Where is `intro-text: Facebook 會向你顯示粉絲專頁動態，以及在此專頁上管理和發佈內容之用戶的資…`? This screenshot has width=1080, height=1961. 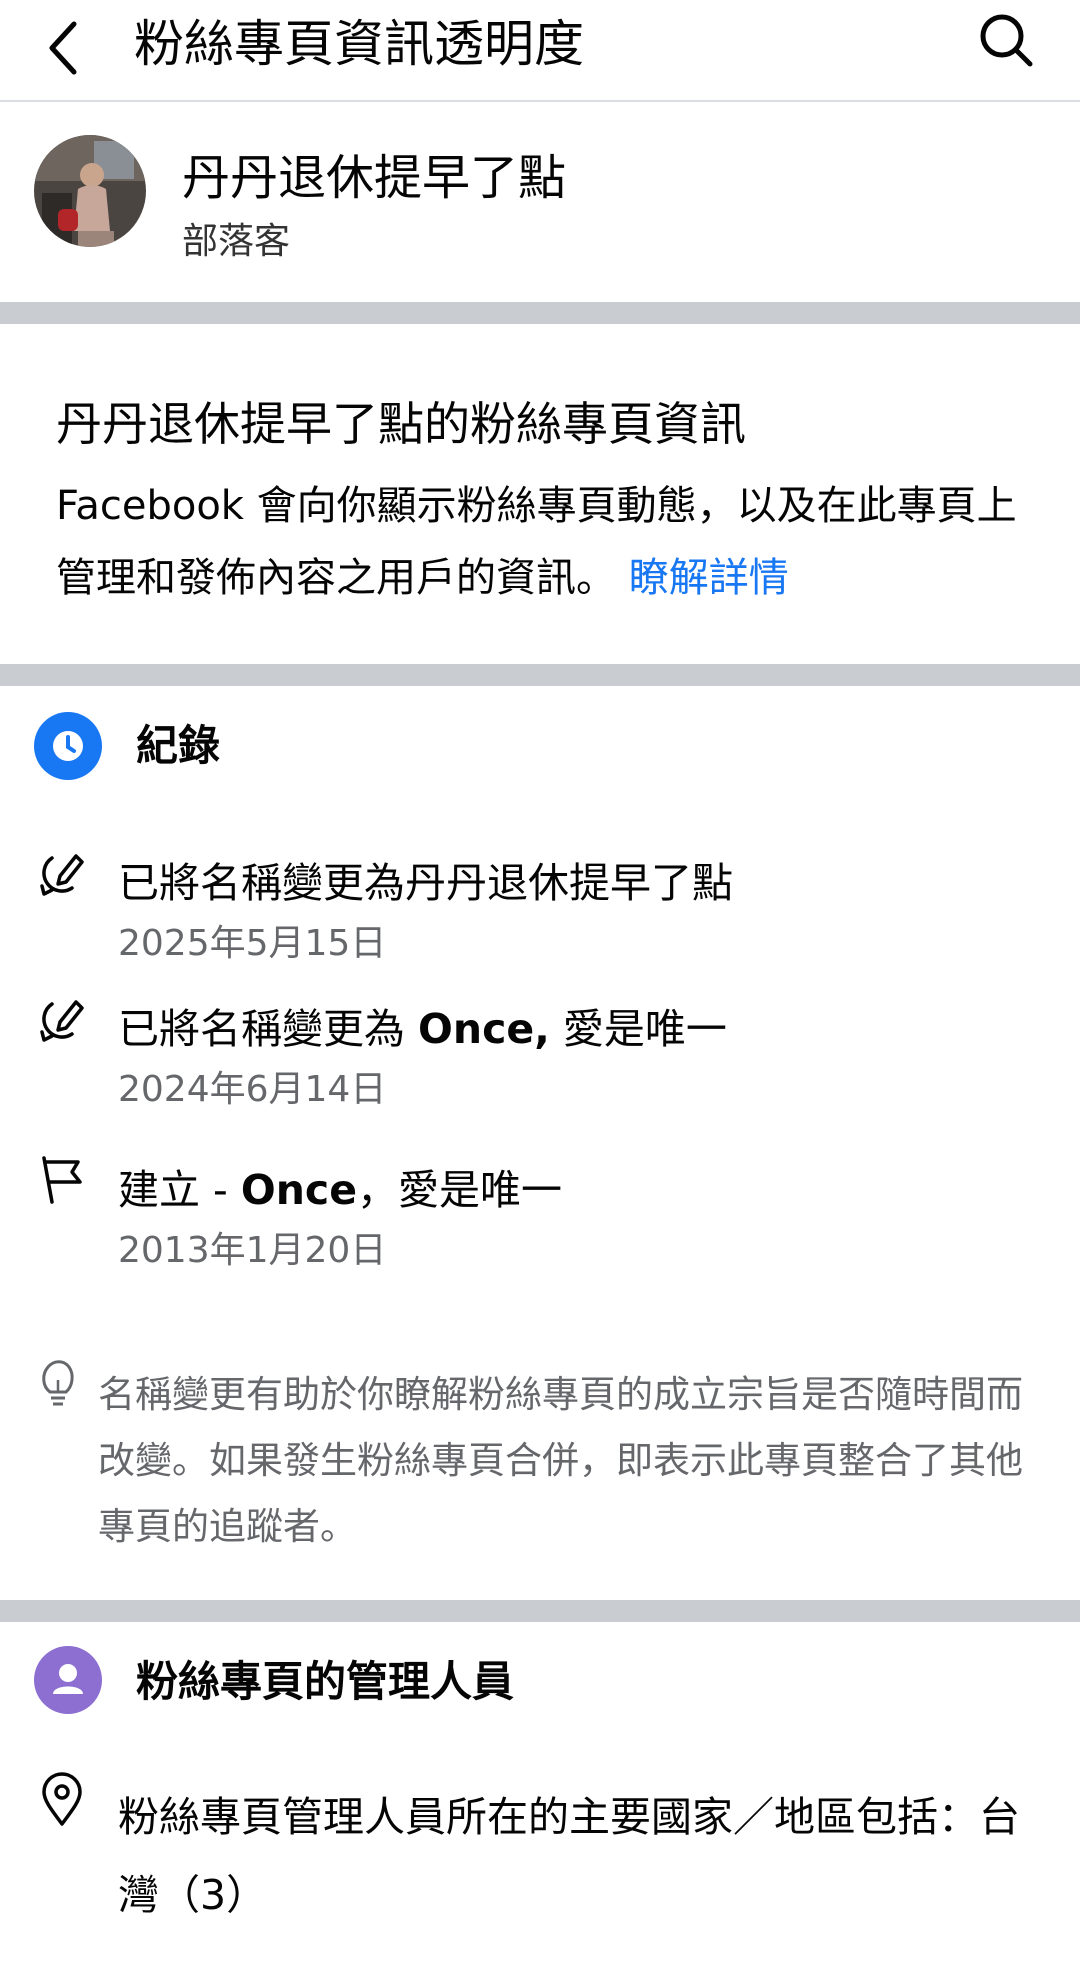
intro-text: Facebook 會向你顯示粉絲專頁動態，以及在此專頁上管理和發佈內容之用戶的資… is located at coordinates (536, 542).